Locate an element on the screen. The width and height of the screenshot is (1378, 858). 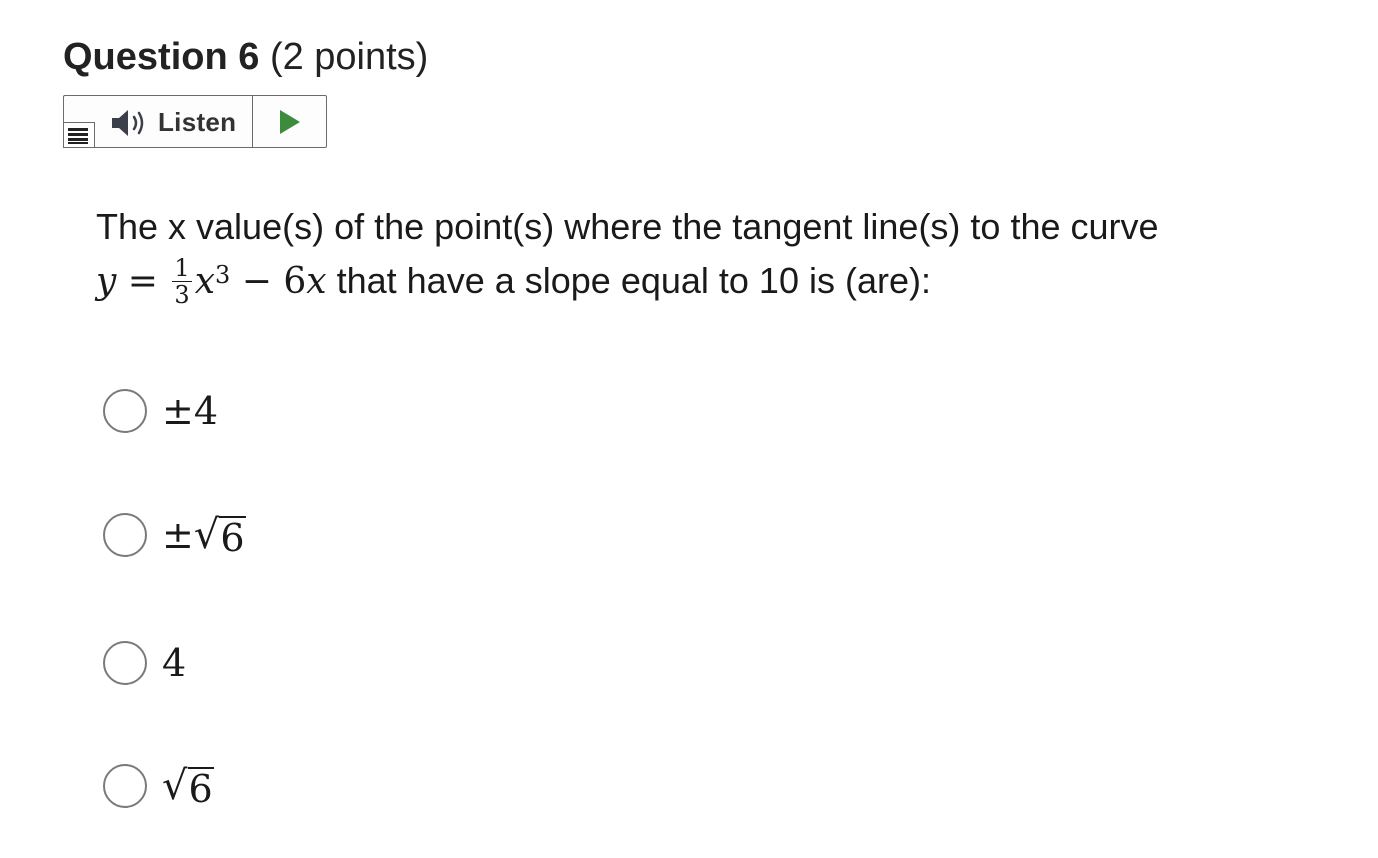
option-label: ±4 is located at coordinates (190, 411).